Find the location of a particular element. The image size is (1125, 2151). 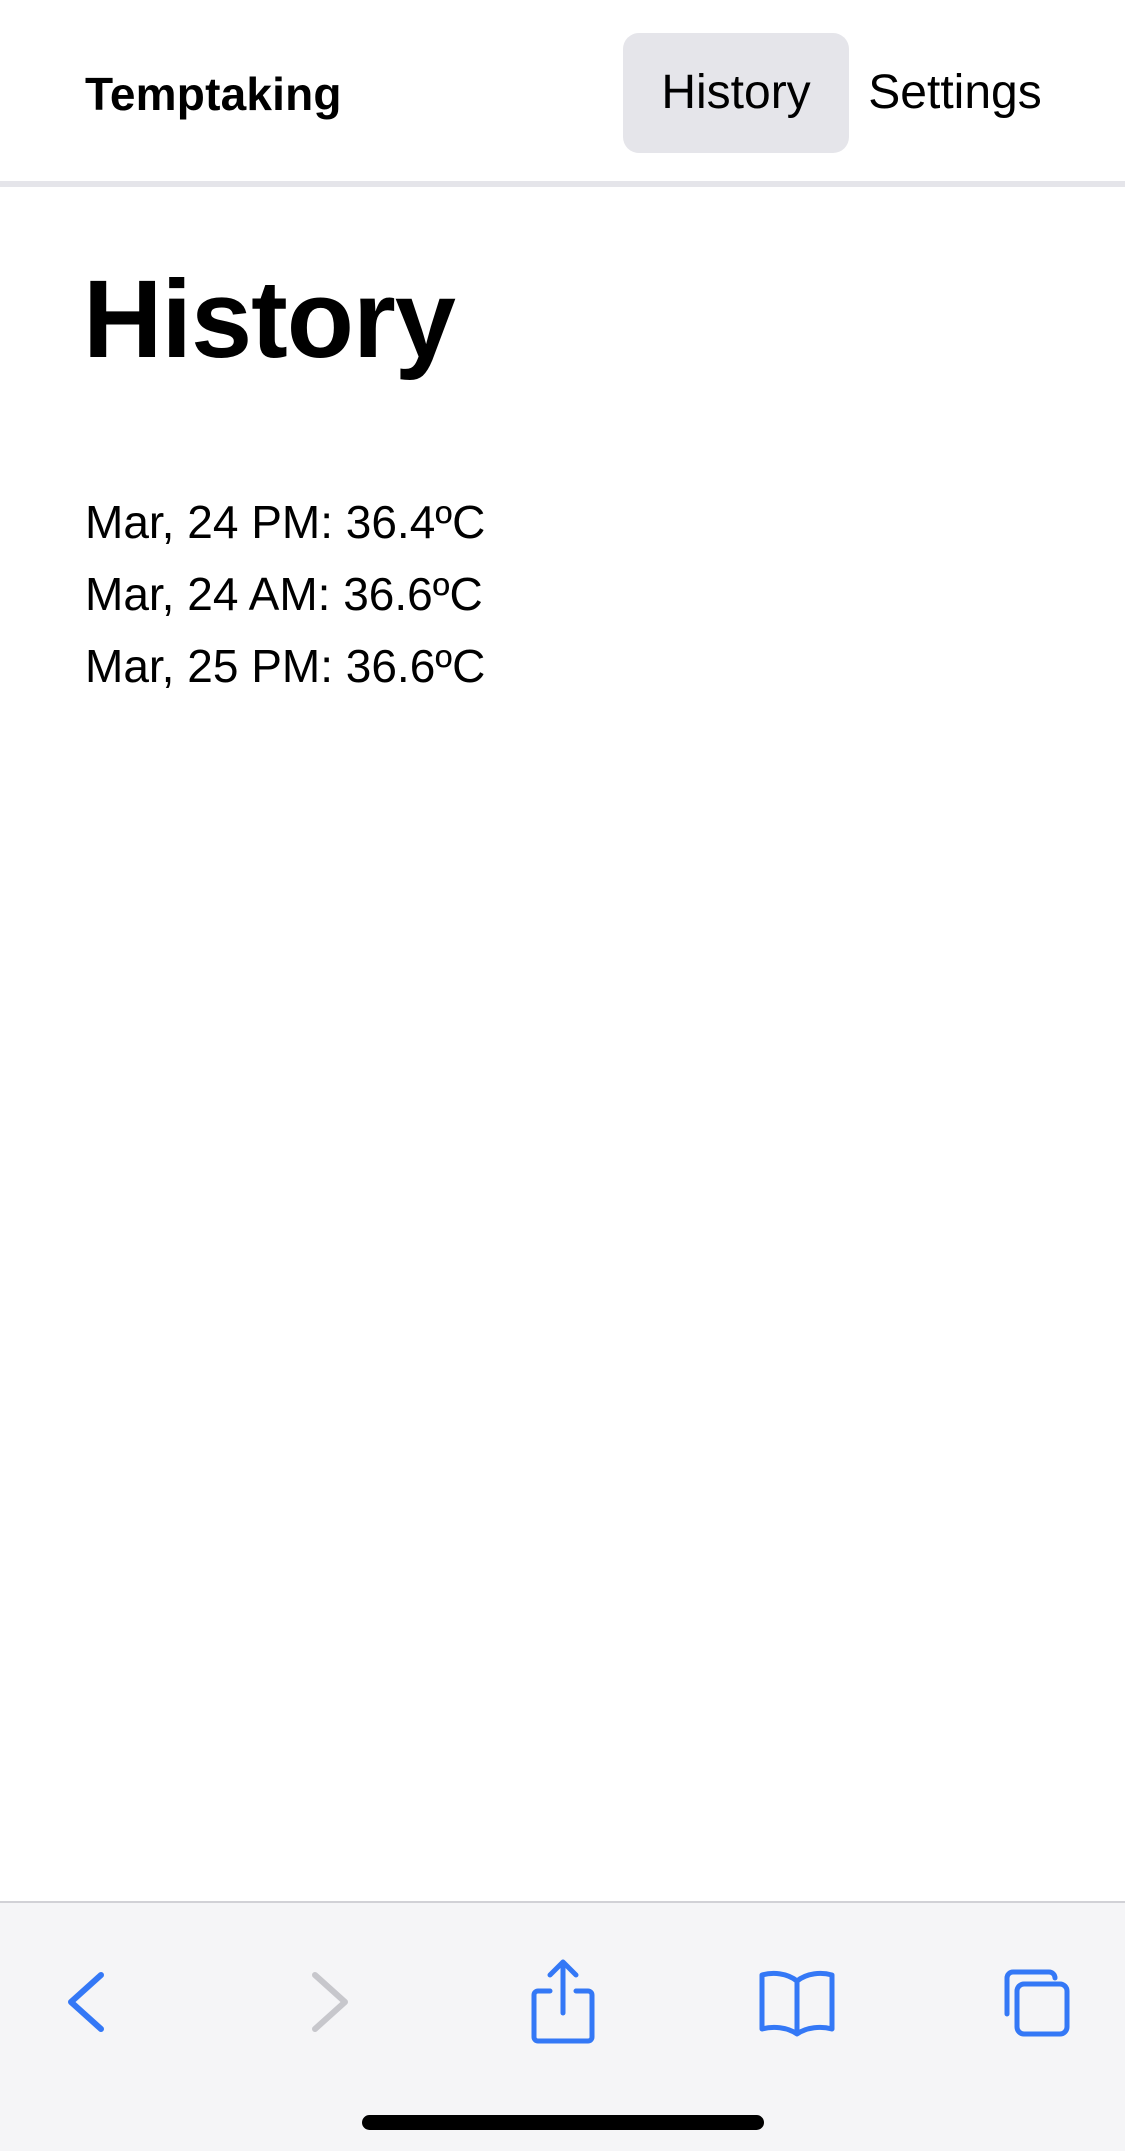

share-icon is located at coordinates (563, 2001).